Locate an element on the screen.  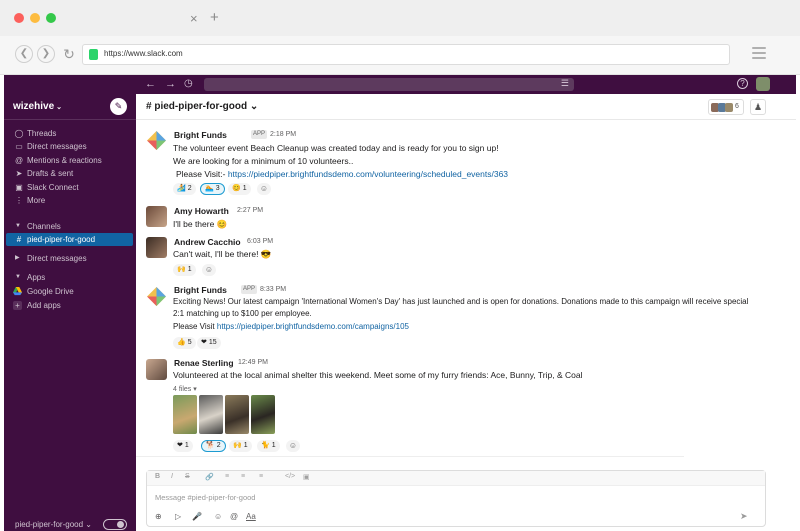
hands-emoji-icon: 🙌 is located at coordinates (181, 269).